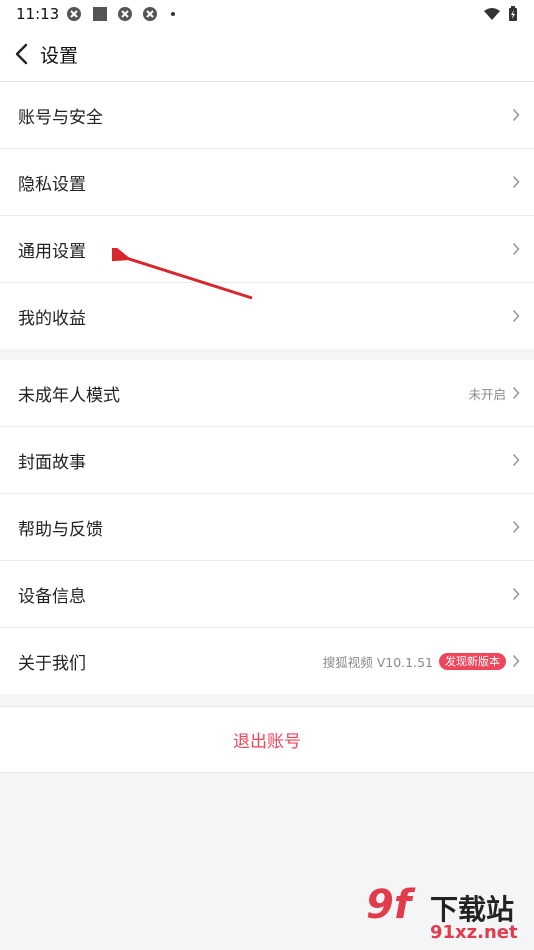 This screenshot has width=534, height=950. What do you see at coordinates (474, 932) in the screenshot?
I see `watermark-url: 91xz.net` at bounding box center [474, 932].